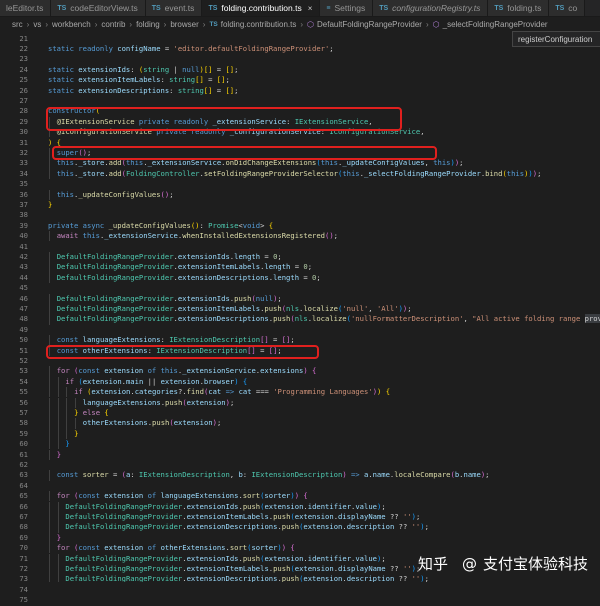 The width and height of the screenshot is (600, 606). What do you see at coordinates (23, 319) in the screenshot?
I see `line-number: 48` at bounding box center [23, 319].